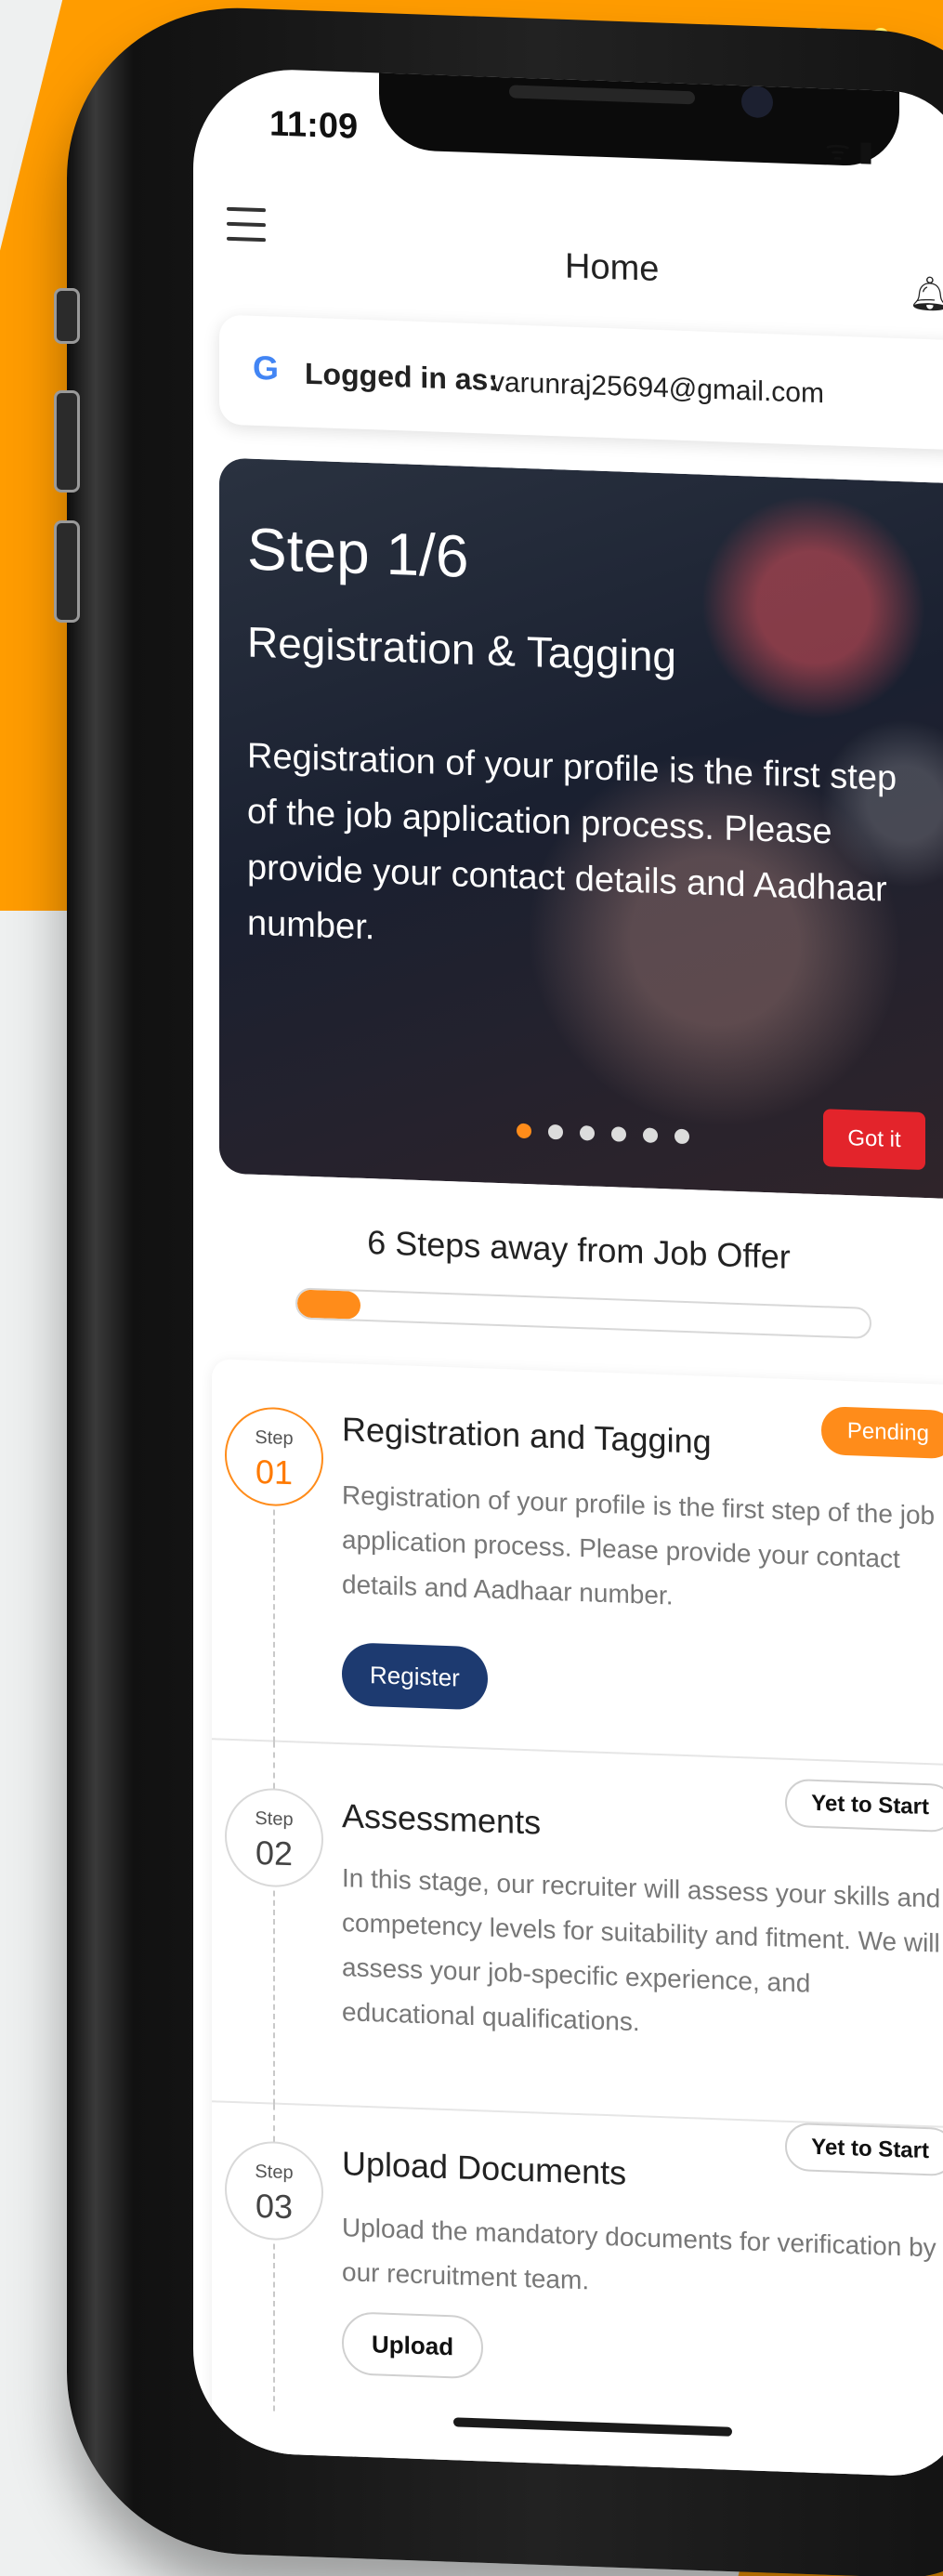  What do you see at coordinates (583, 1313) in the screenshot?
I see `progress-bar` at bounding box center [583, 1313].